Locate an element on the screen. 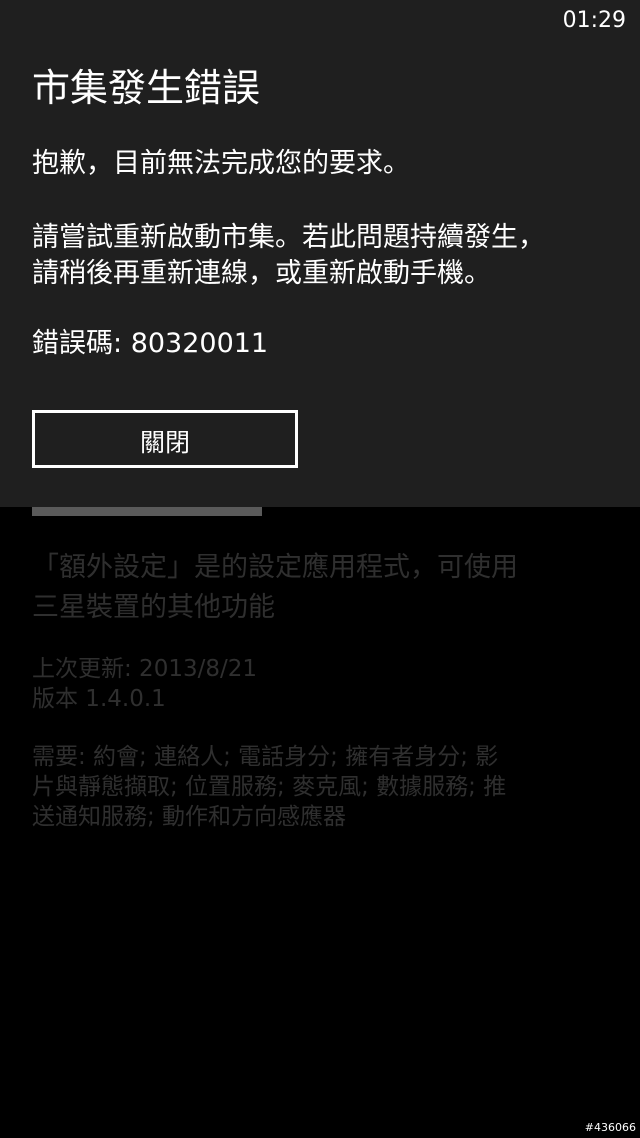 The width and height of the screenshot is (640, 1138). requirements-line2: 片與靜態擷取; 位置服務; 麥克風; 數據服務; 推 is located at coordinates (269, 787).